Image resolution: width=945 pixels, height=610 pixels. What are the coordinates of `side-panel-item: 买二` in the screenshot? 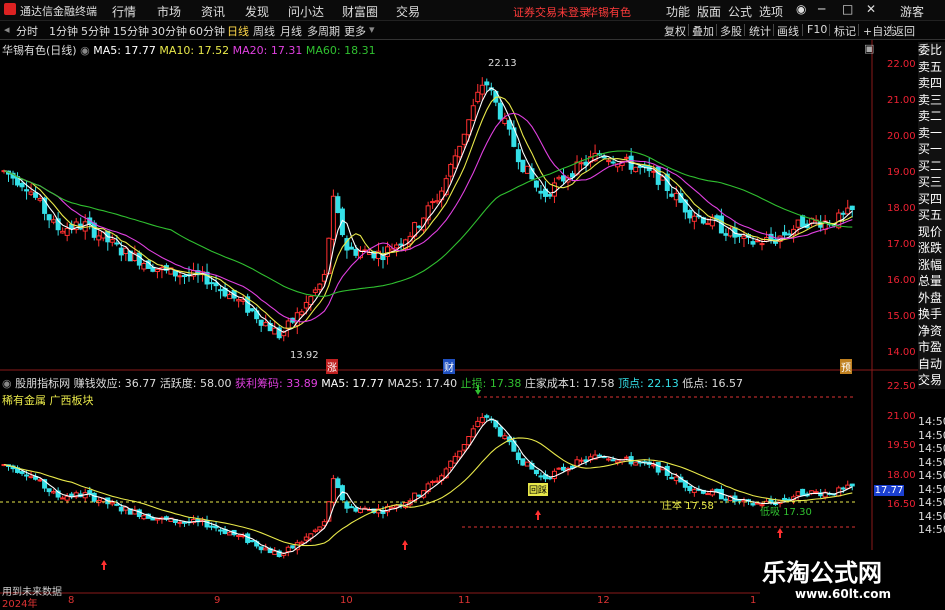 It's located at (931, 166).